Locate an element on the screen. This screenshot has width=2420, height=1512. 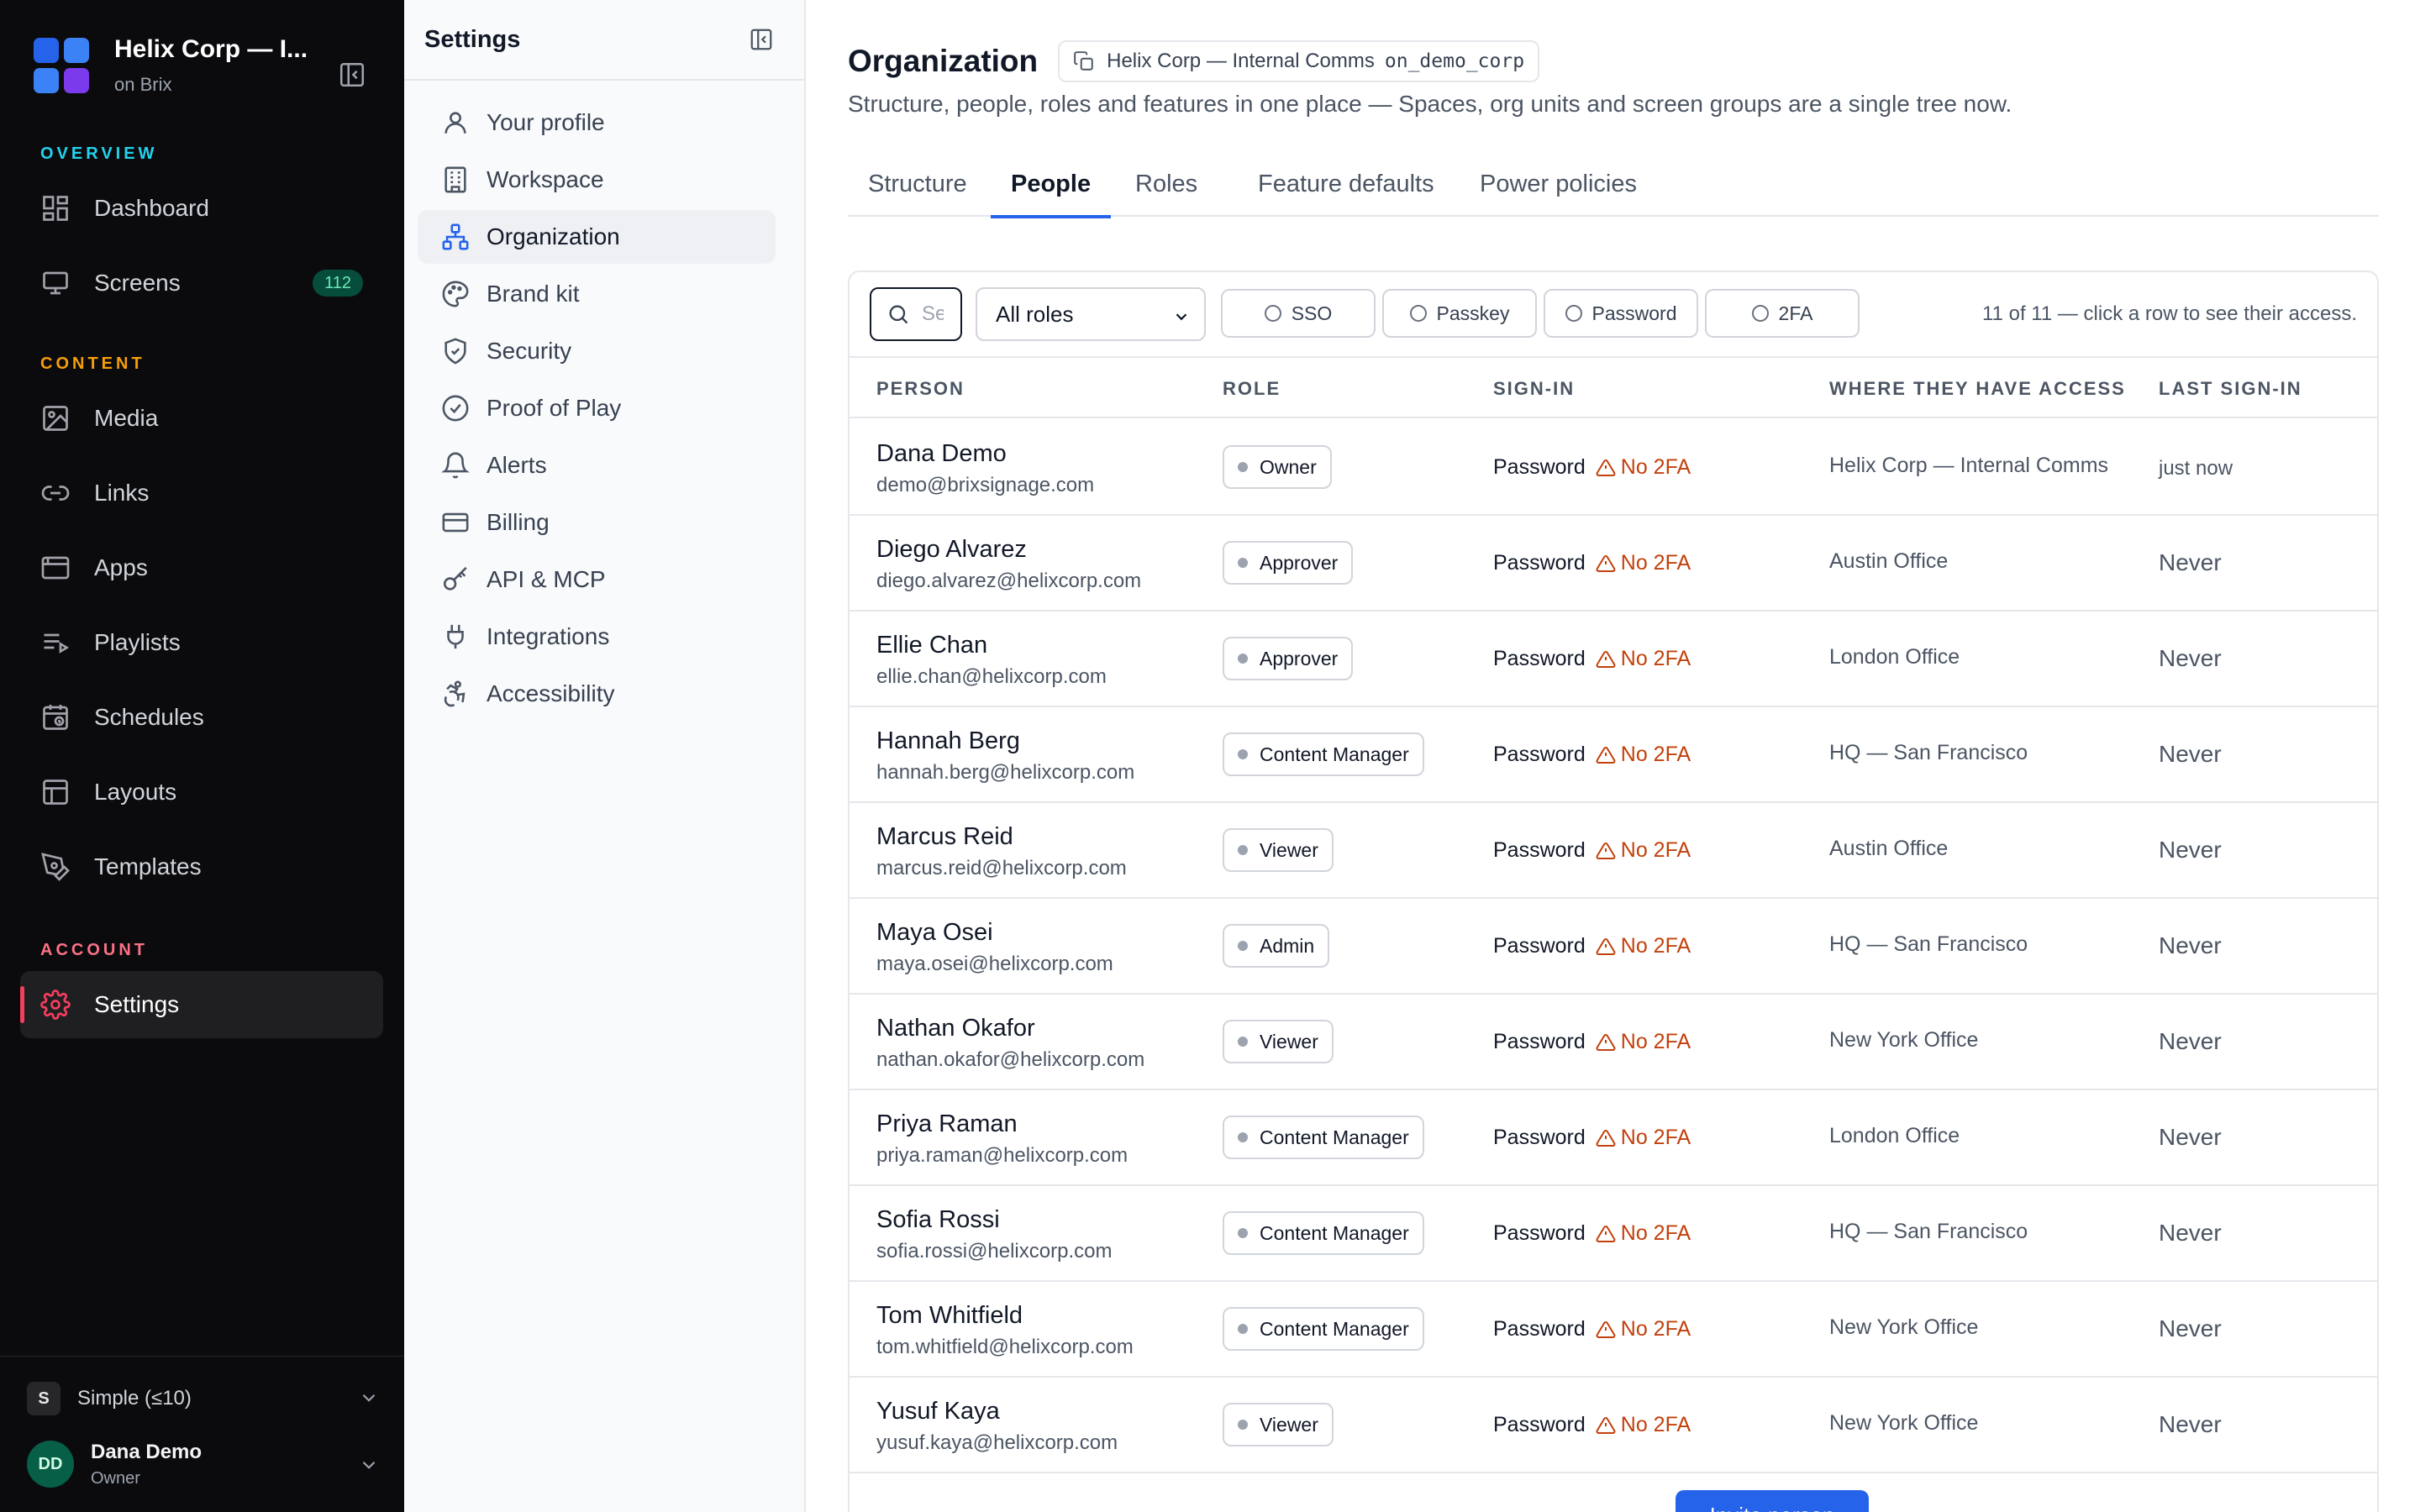
nav-dashboard: Dashboard is located at coordinates (202, 208).